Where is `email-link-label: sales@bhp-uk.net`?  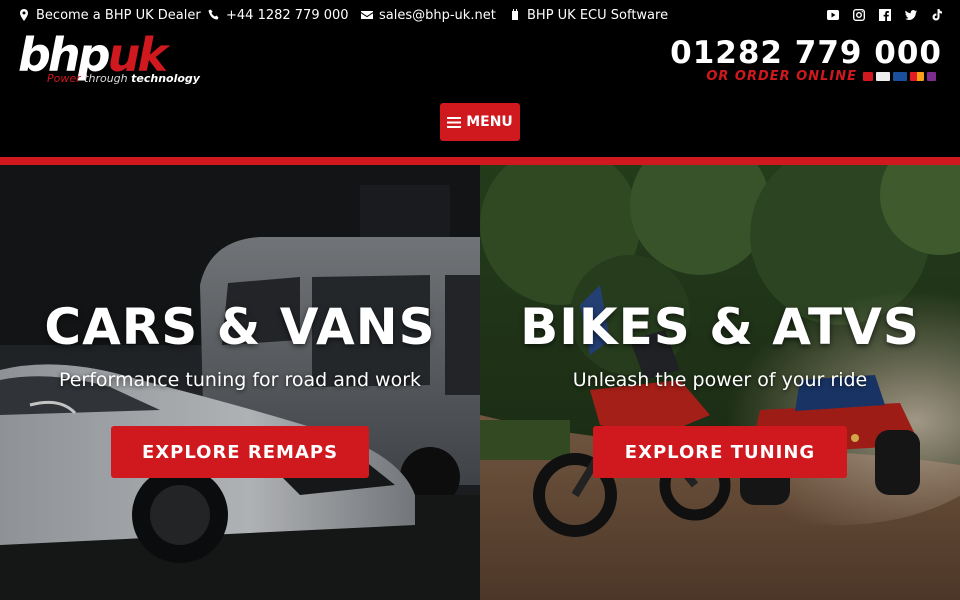
email-link-label: sales@bhp-uk.net is located at coordinates (437, 15).